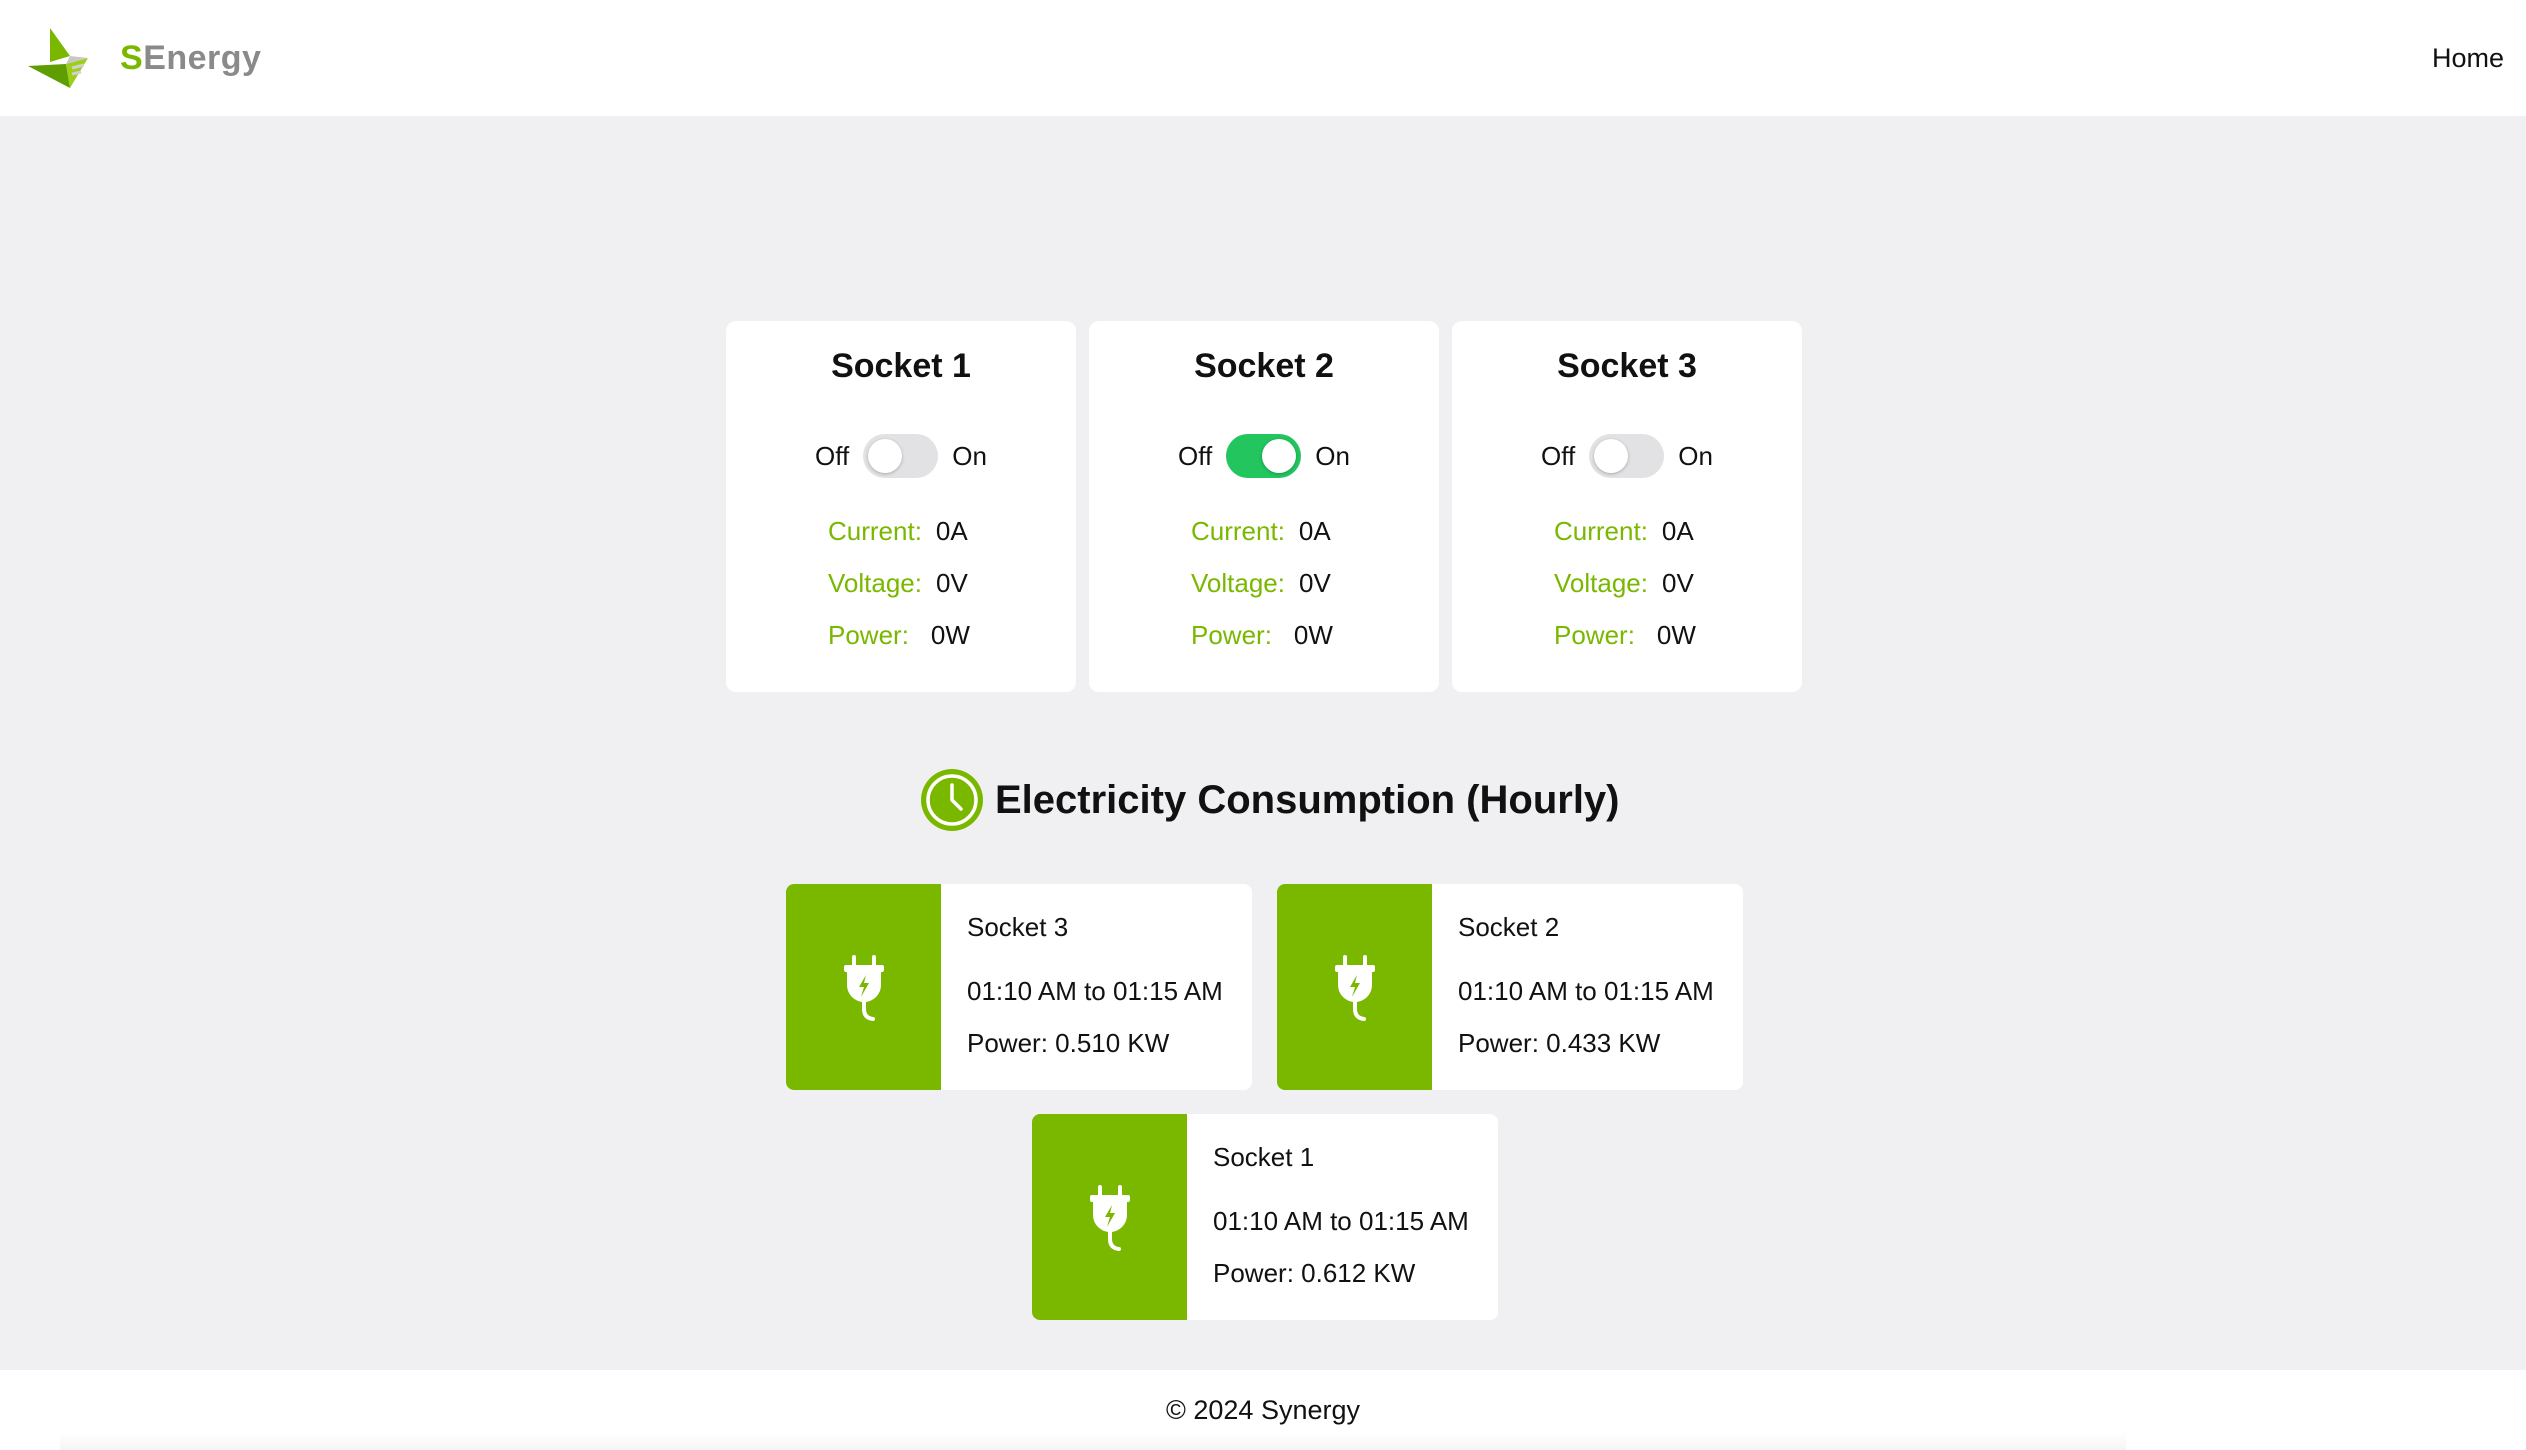 This screenshot has height=1450, width=2526. I want to click on consumption-power: Power: 0.612 KW, so click(1314, 1273).